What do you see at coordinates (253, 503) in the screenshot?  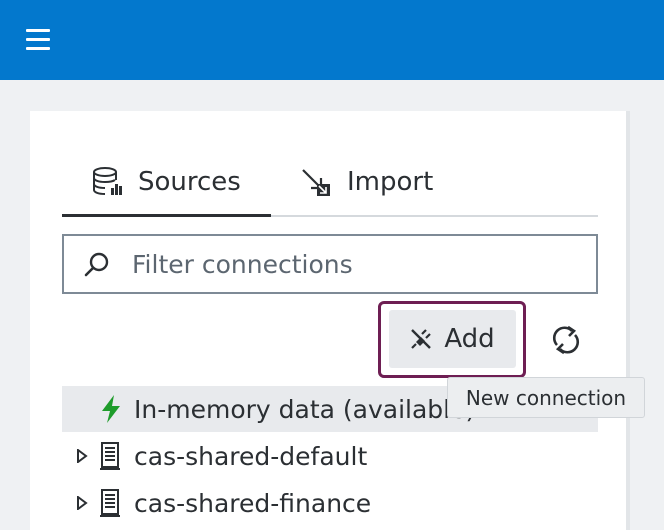 I see `connection-label: cas-shared-finance` at bounding box center [253, 503].